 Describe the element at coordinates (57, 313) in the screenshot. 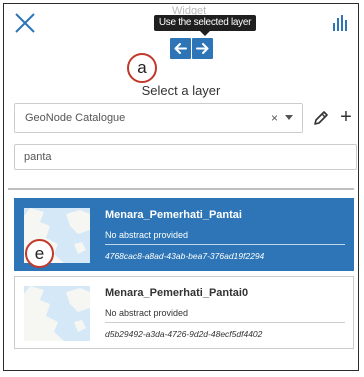

I see `layer-thumbnail-map` at that location.